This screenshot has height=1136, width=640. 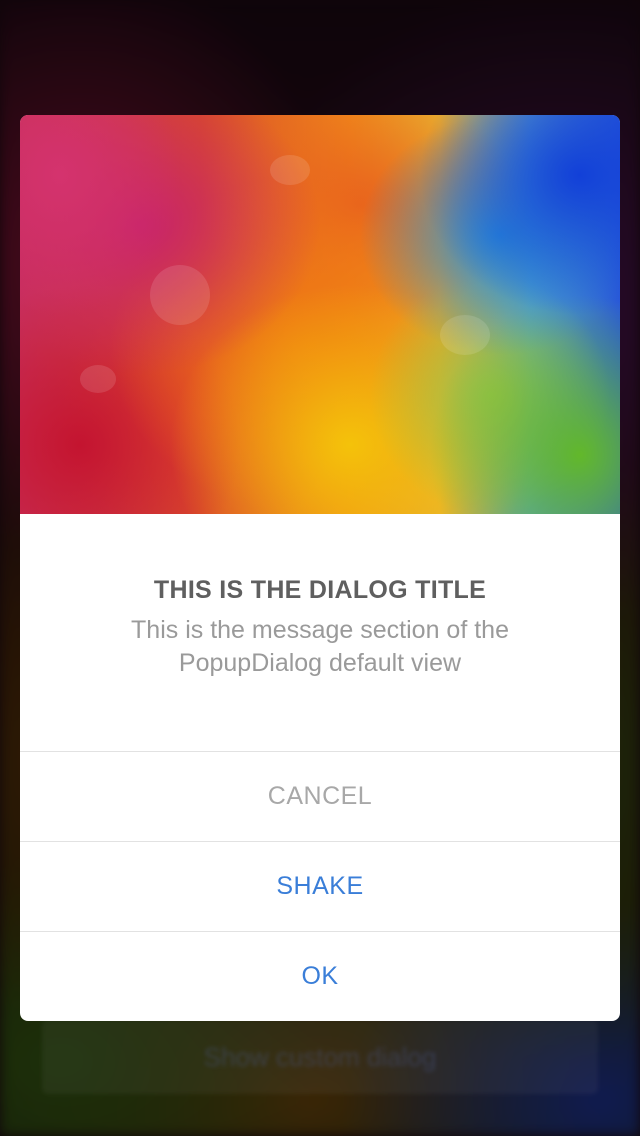 I want to click on cancel-button: CANCEL, so click(x=320, y=796).